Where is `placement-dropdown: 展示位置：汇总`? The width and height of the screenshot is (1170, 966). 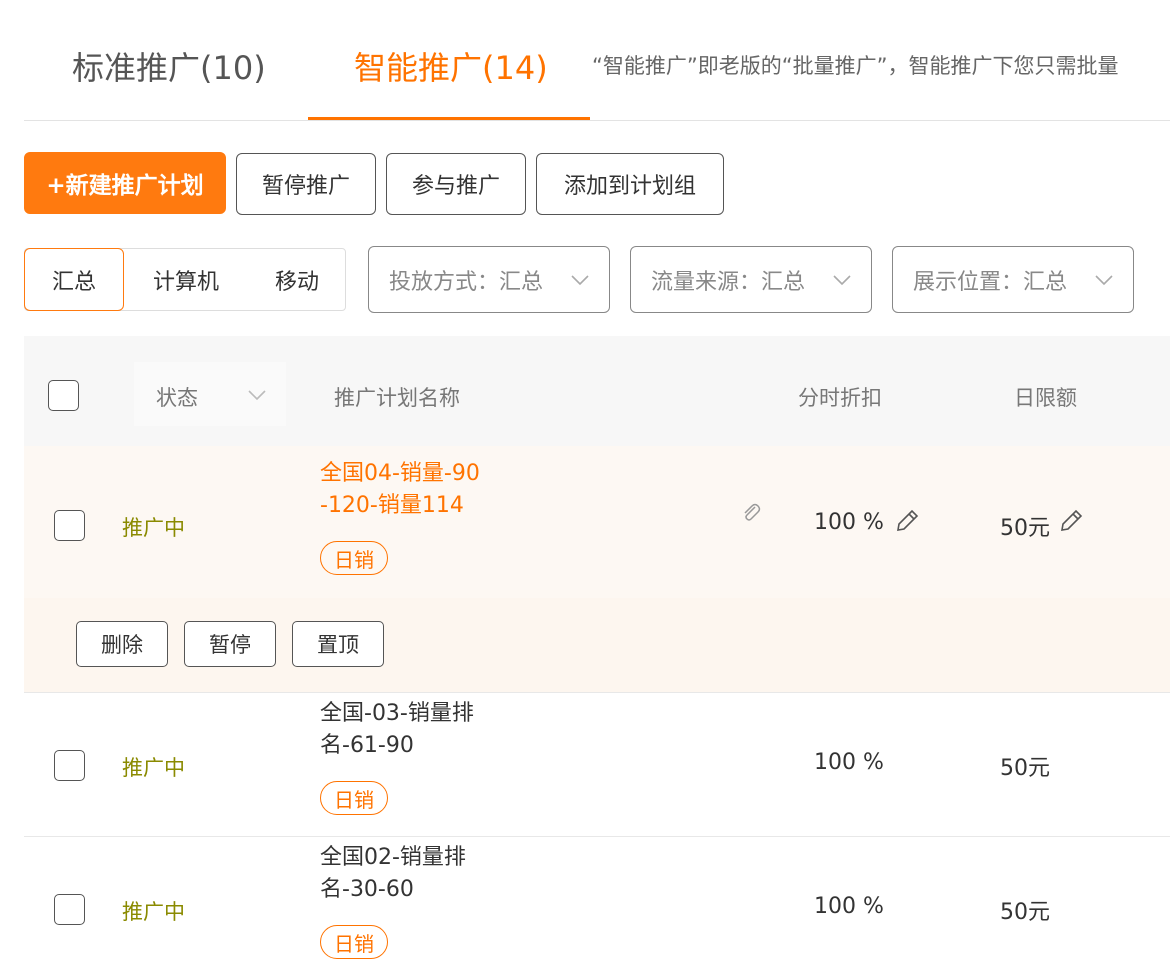 placement-dropdown: 展示位置：汇总 is located at coordinates (1013, 279).